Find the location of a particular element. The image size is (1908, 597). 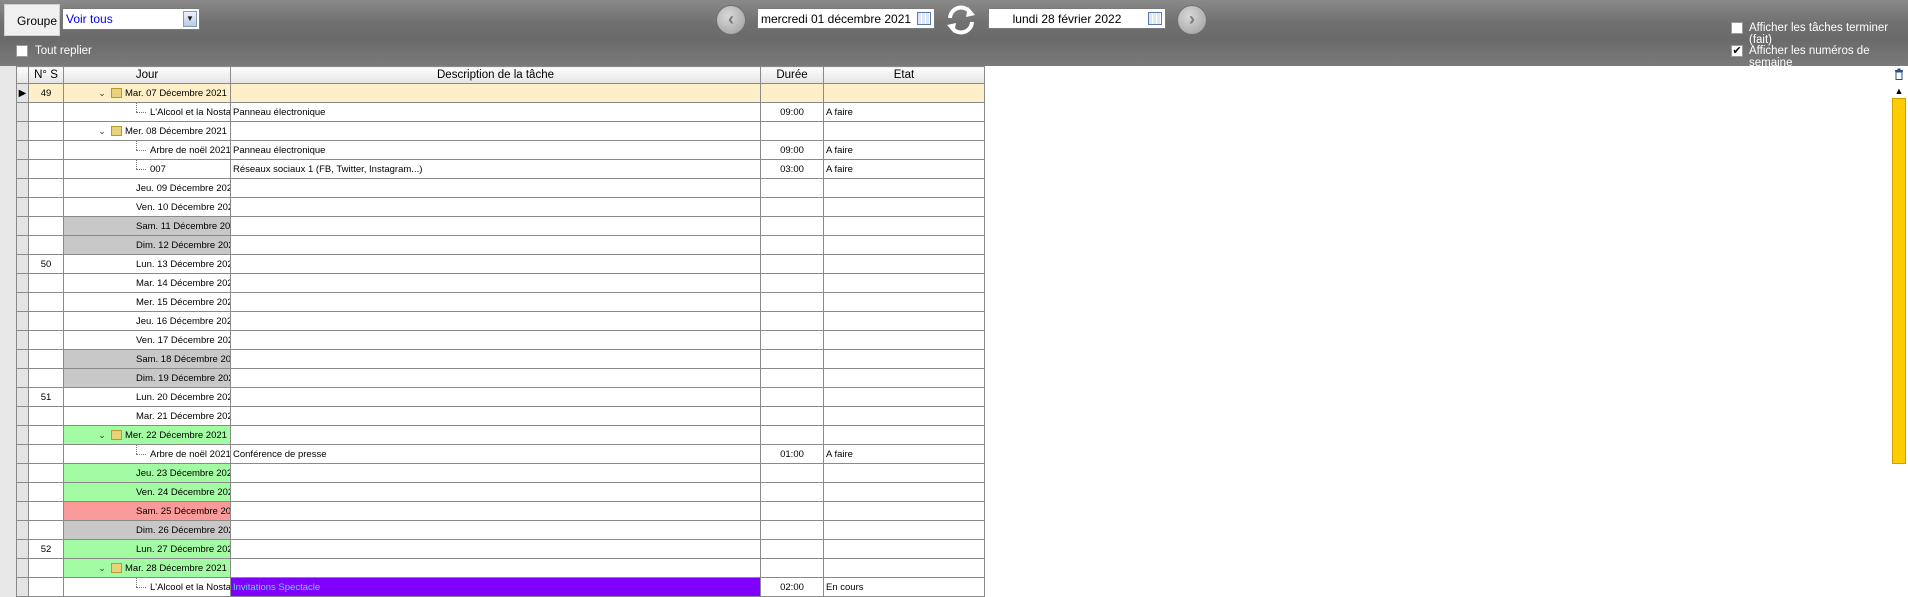

day-row: 51 Lun. 20 Décembre 2021 is located at coordinates (500, 397).